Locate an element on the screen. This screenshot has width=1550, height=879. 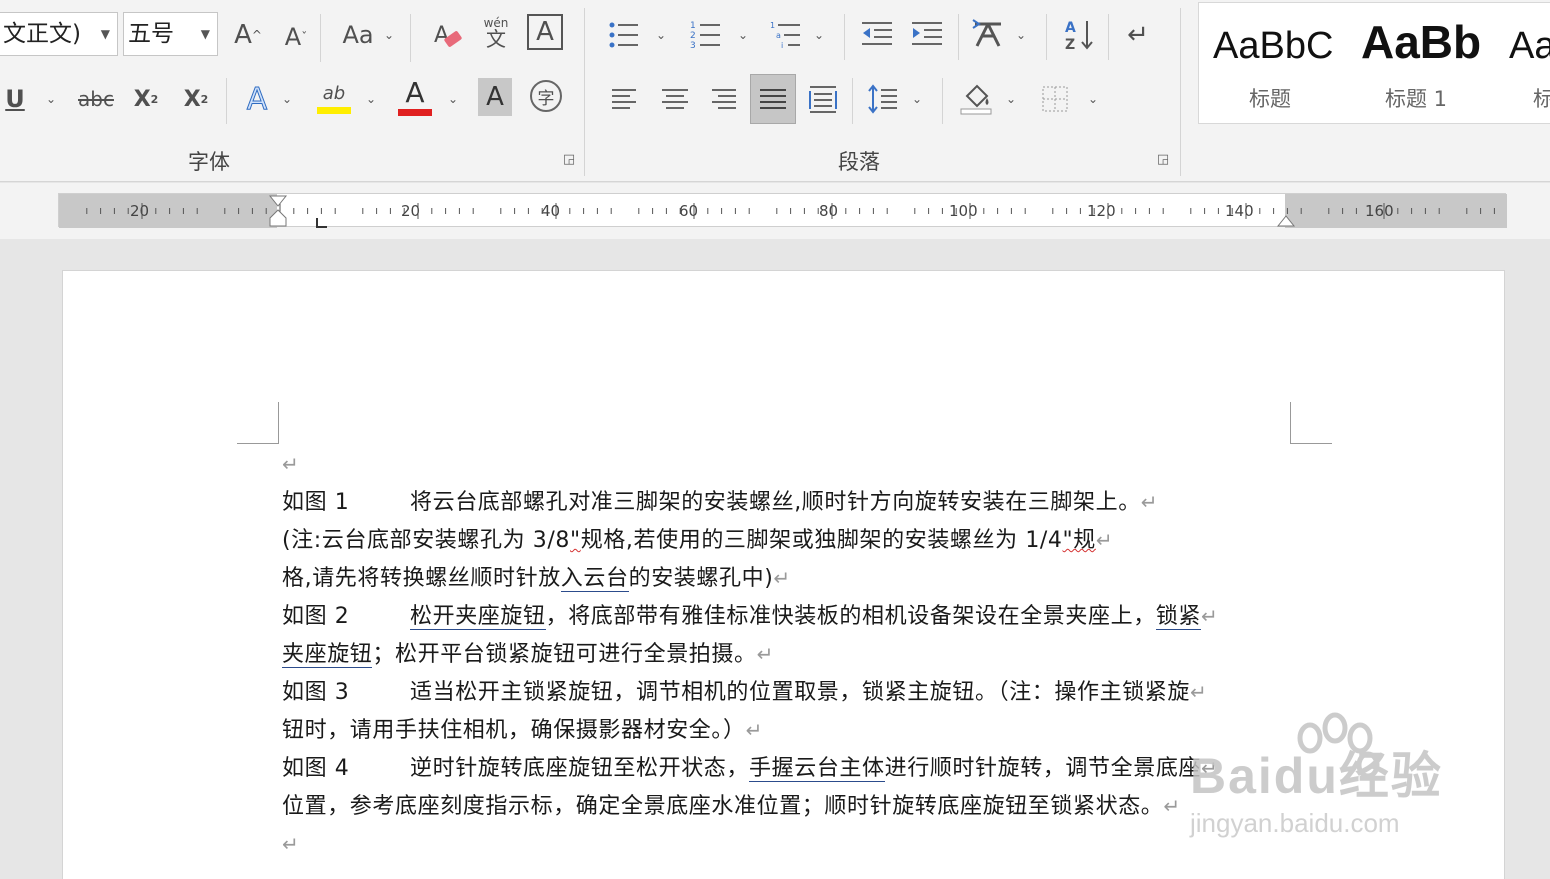
document-line: 如图 2 松开夹座旋钮，将底部带有雅佳标准快装板的相机设备架设在全景夹座上，锁紧↵ is located at coordinates (750, 616).